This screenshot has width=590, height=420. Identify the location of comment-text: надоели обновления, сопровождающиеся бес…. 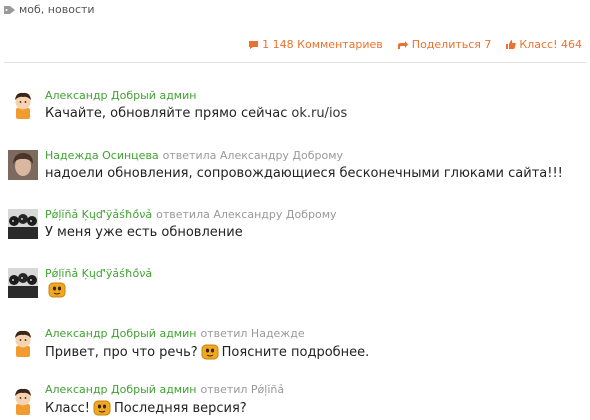
(304, 173).